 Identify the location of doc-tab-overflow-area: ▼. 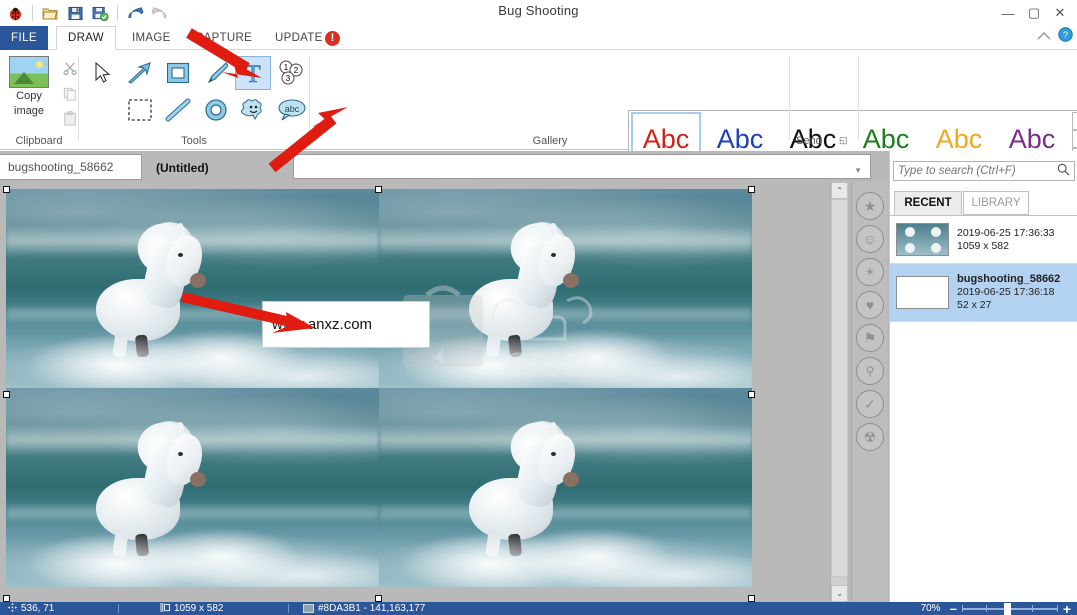
(582, 166).